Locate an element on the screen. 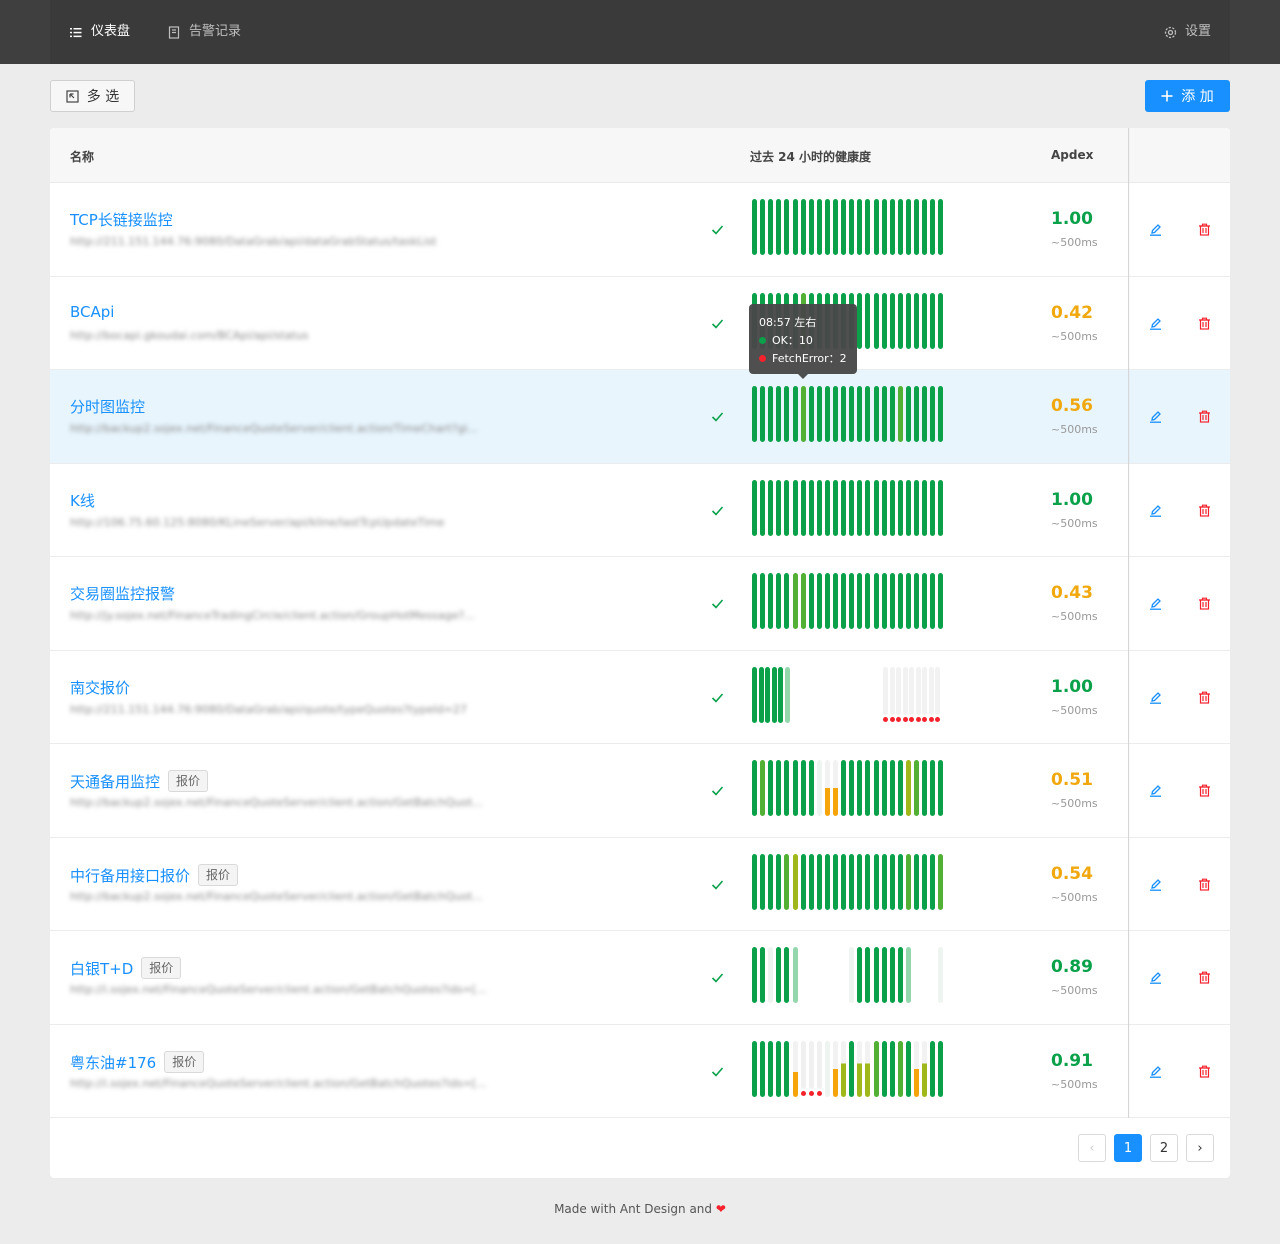 The width and height of the screenshot is (1280, 1244). nav-settings: 设置 is located at coordinates (1187, 32).